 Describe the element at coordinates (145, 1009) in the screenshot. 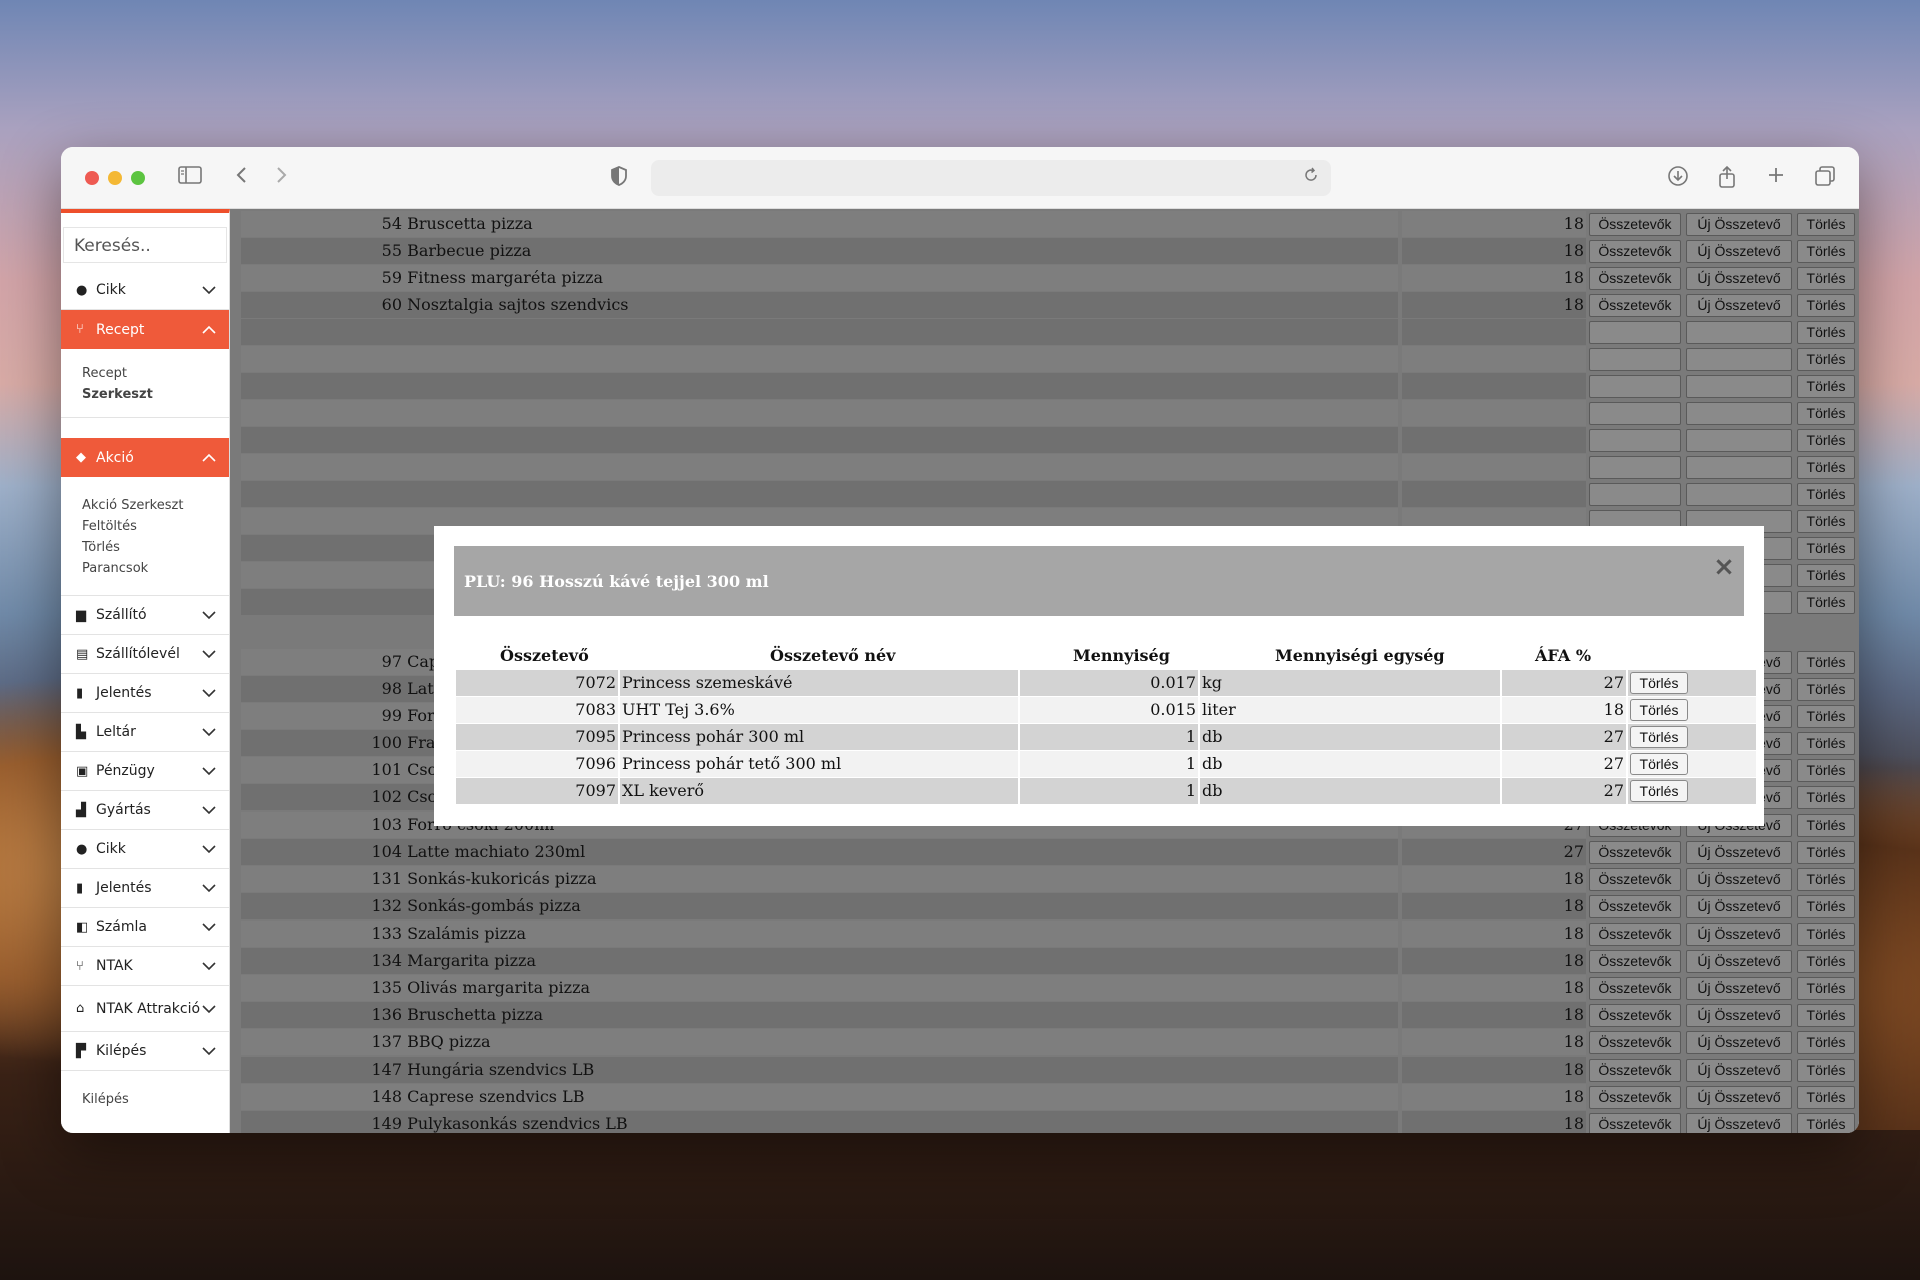

I see `sidebar-item-ntak-attrakcio: ⌂ NTAK Attrakció` at that location.